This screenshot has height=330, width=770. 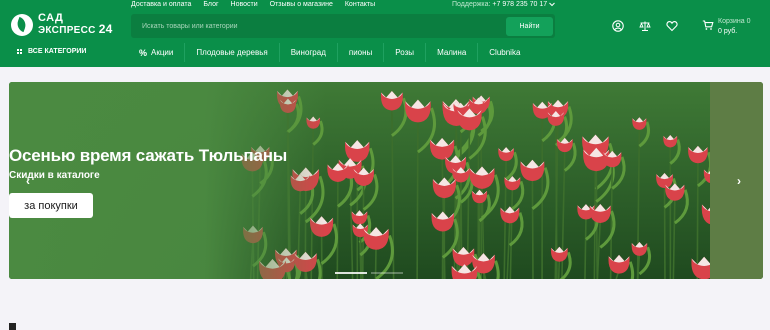 I want to click on toplink-delivery: Доставка и оплата, so click(x=161, y=5).